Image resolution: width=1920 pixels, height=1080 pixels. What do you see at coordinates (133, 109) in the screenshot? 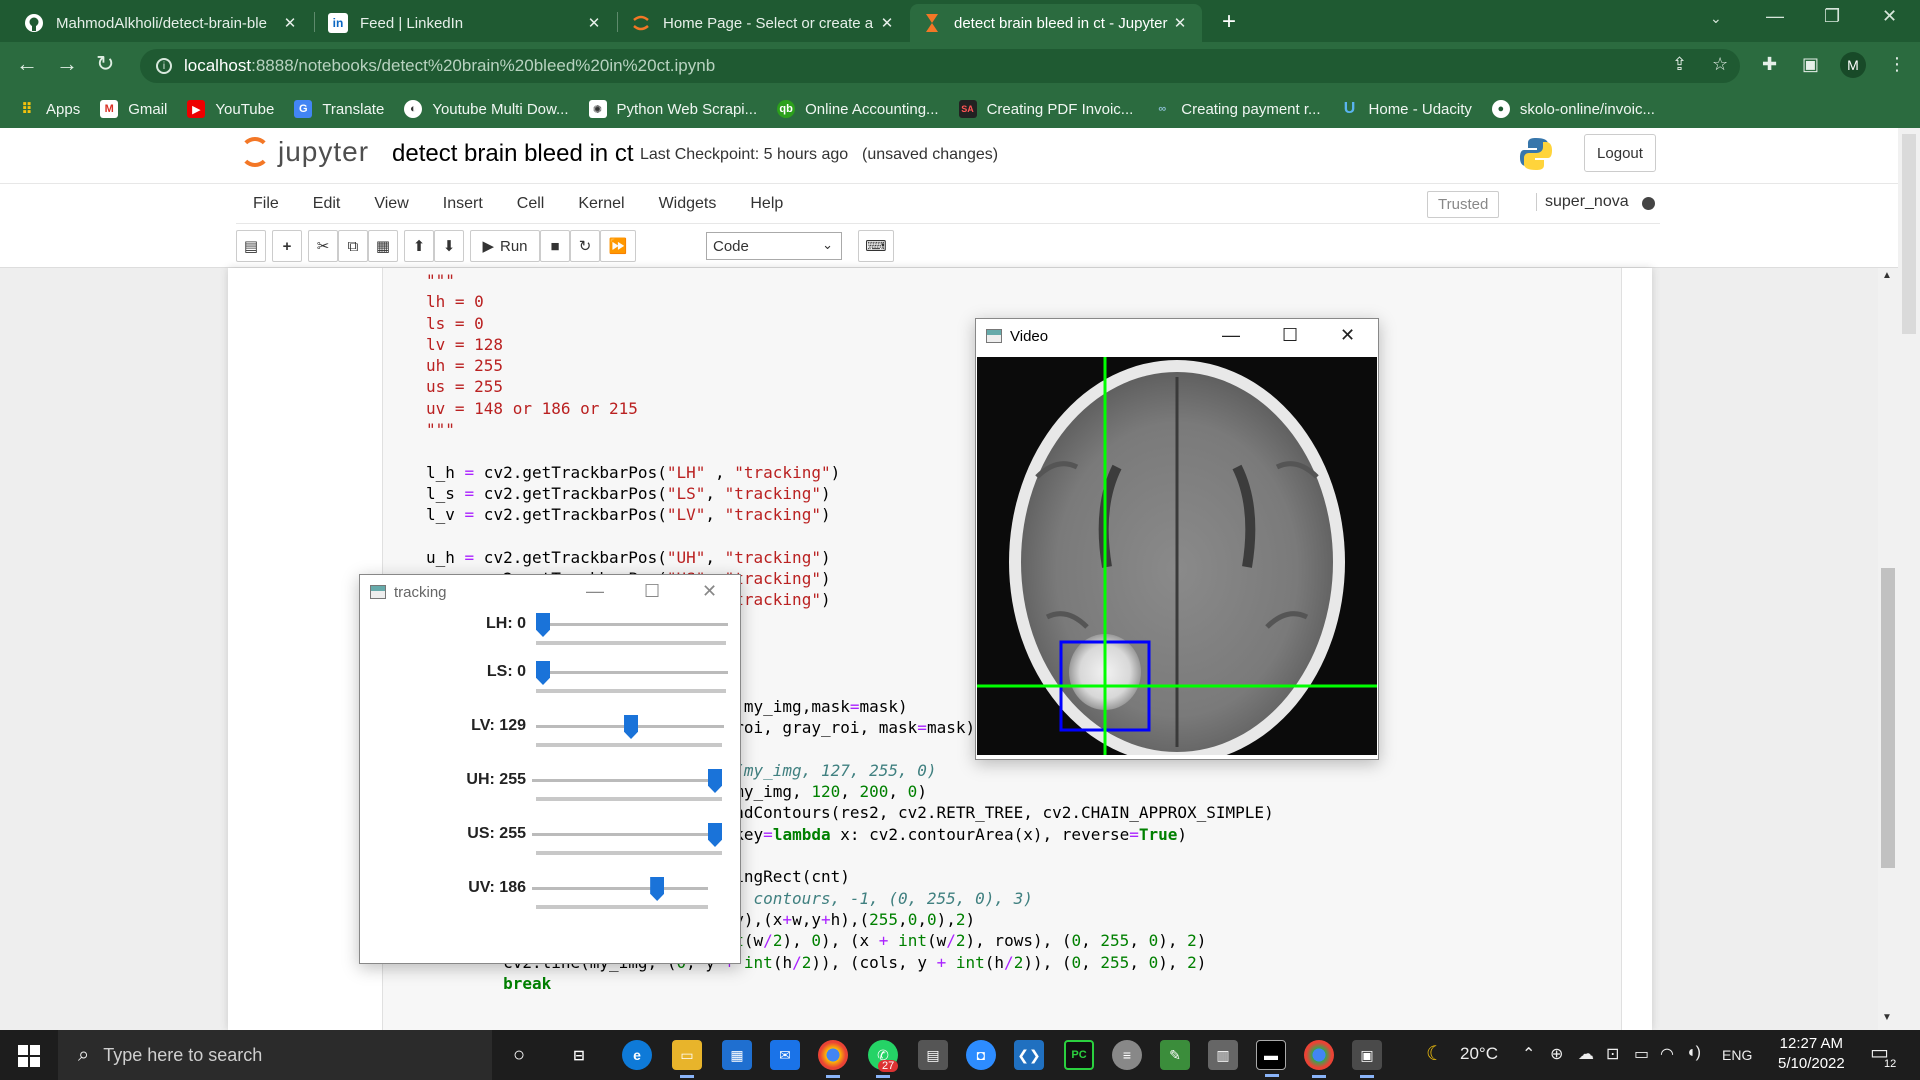
I see `bookmark-gmail: M Gmail` at bounding box center [133, 109].